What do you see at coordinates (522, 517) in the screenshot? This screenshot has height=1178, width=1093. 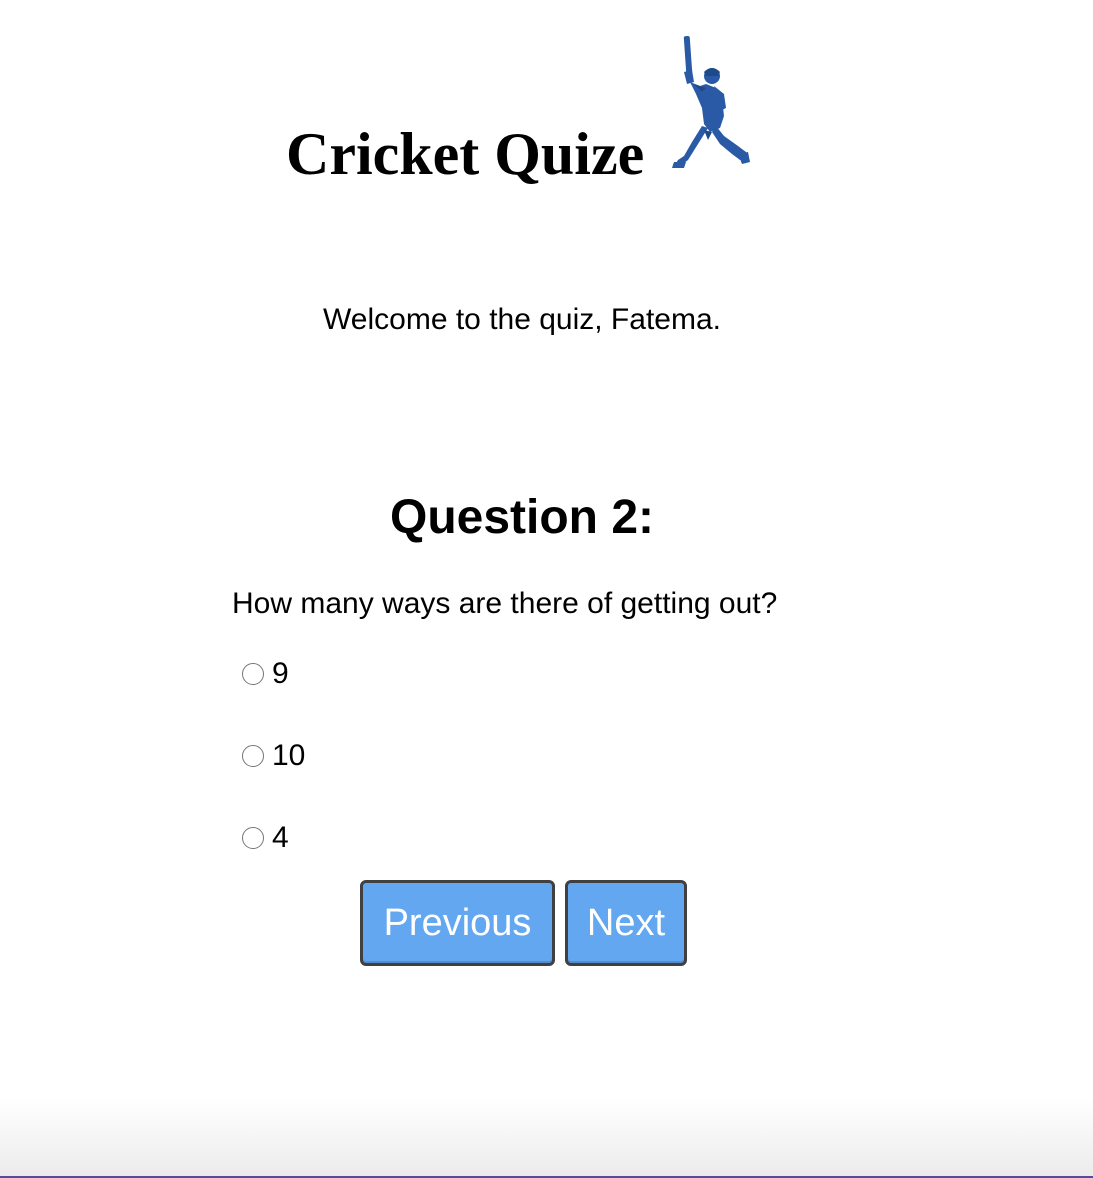 I see `question-title: Question 2:` at bounding box center [522, 517].